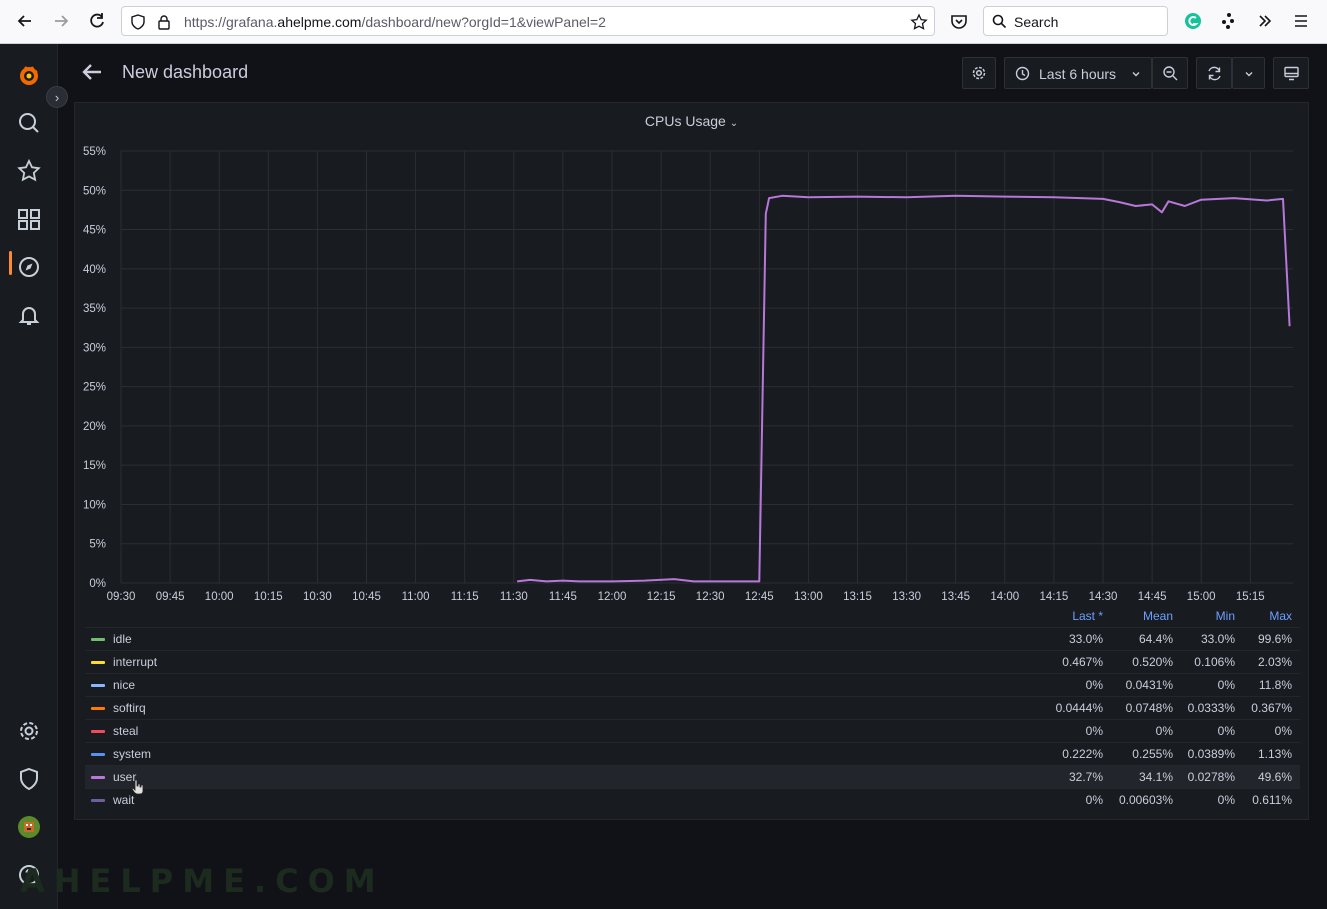 This screenshot has height=909, width=1327. What do you see at coordinates (1054, 597) in the screenshot?
I see `x-tick-label: 14:15` at bounding box center [1054, 597].